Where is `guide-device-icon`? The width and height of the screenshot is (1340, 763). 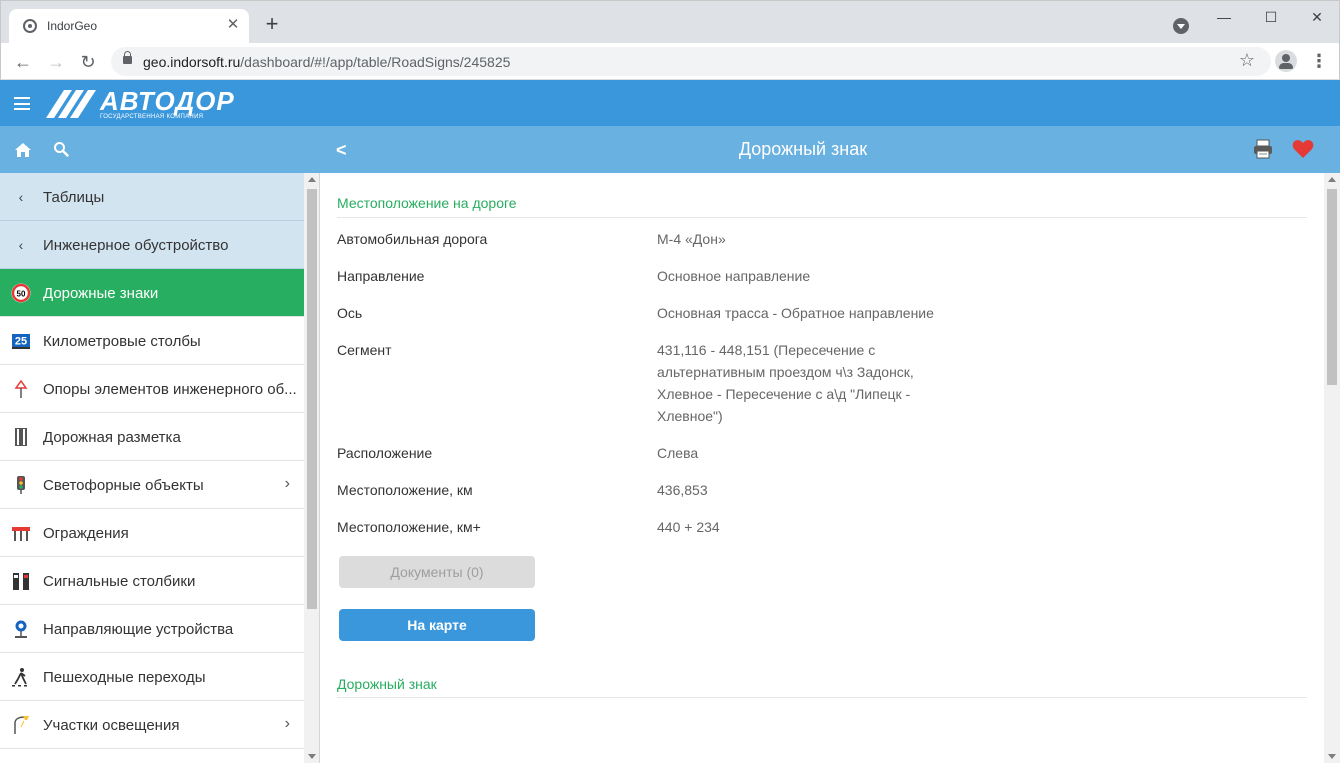 guide-device-icon is located at coordinates (21, 629).